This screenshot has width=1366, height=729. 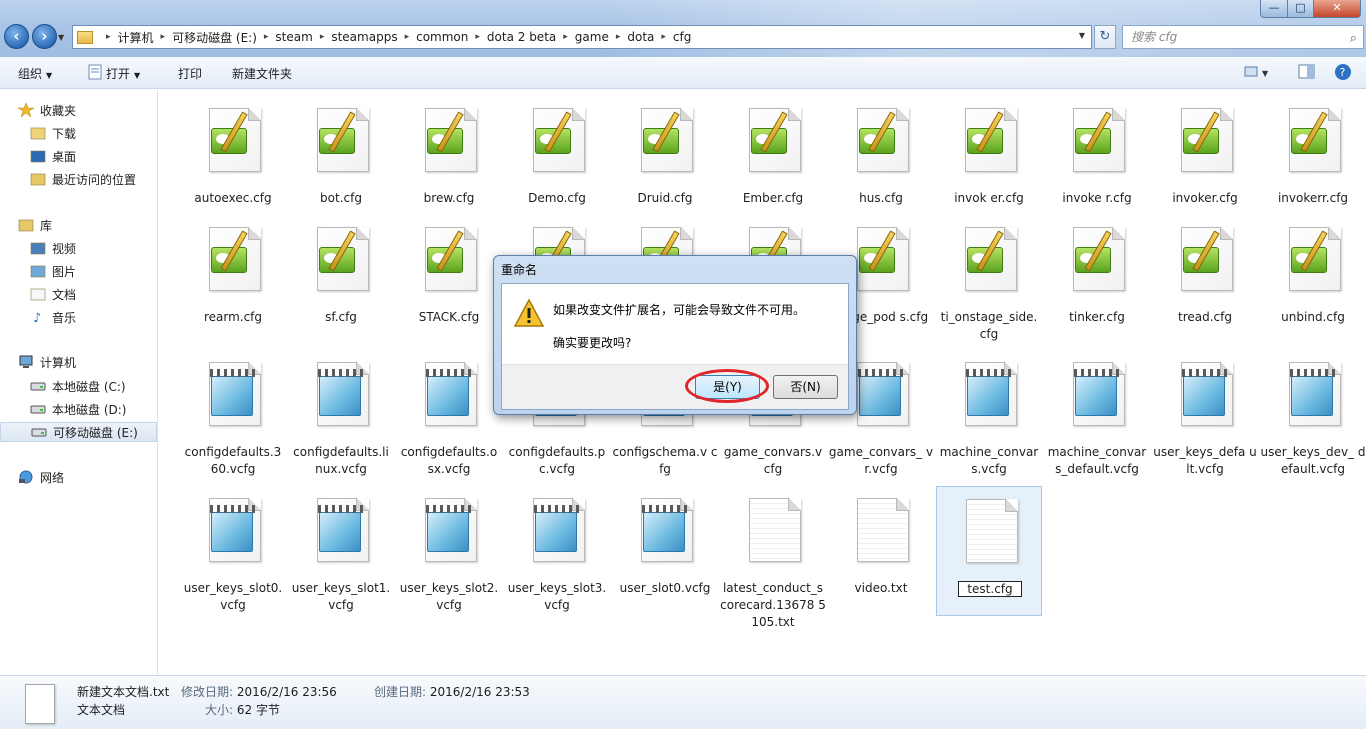 What do you see at coordinates (233, 415) in the screenshot?
I see `file-item: configdefaults.3 60.vcfg` at bounding box center [233, 415].